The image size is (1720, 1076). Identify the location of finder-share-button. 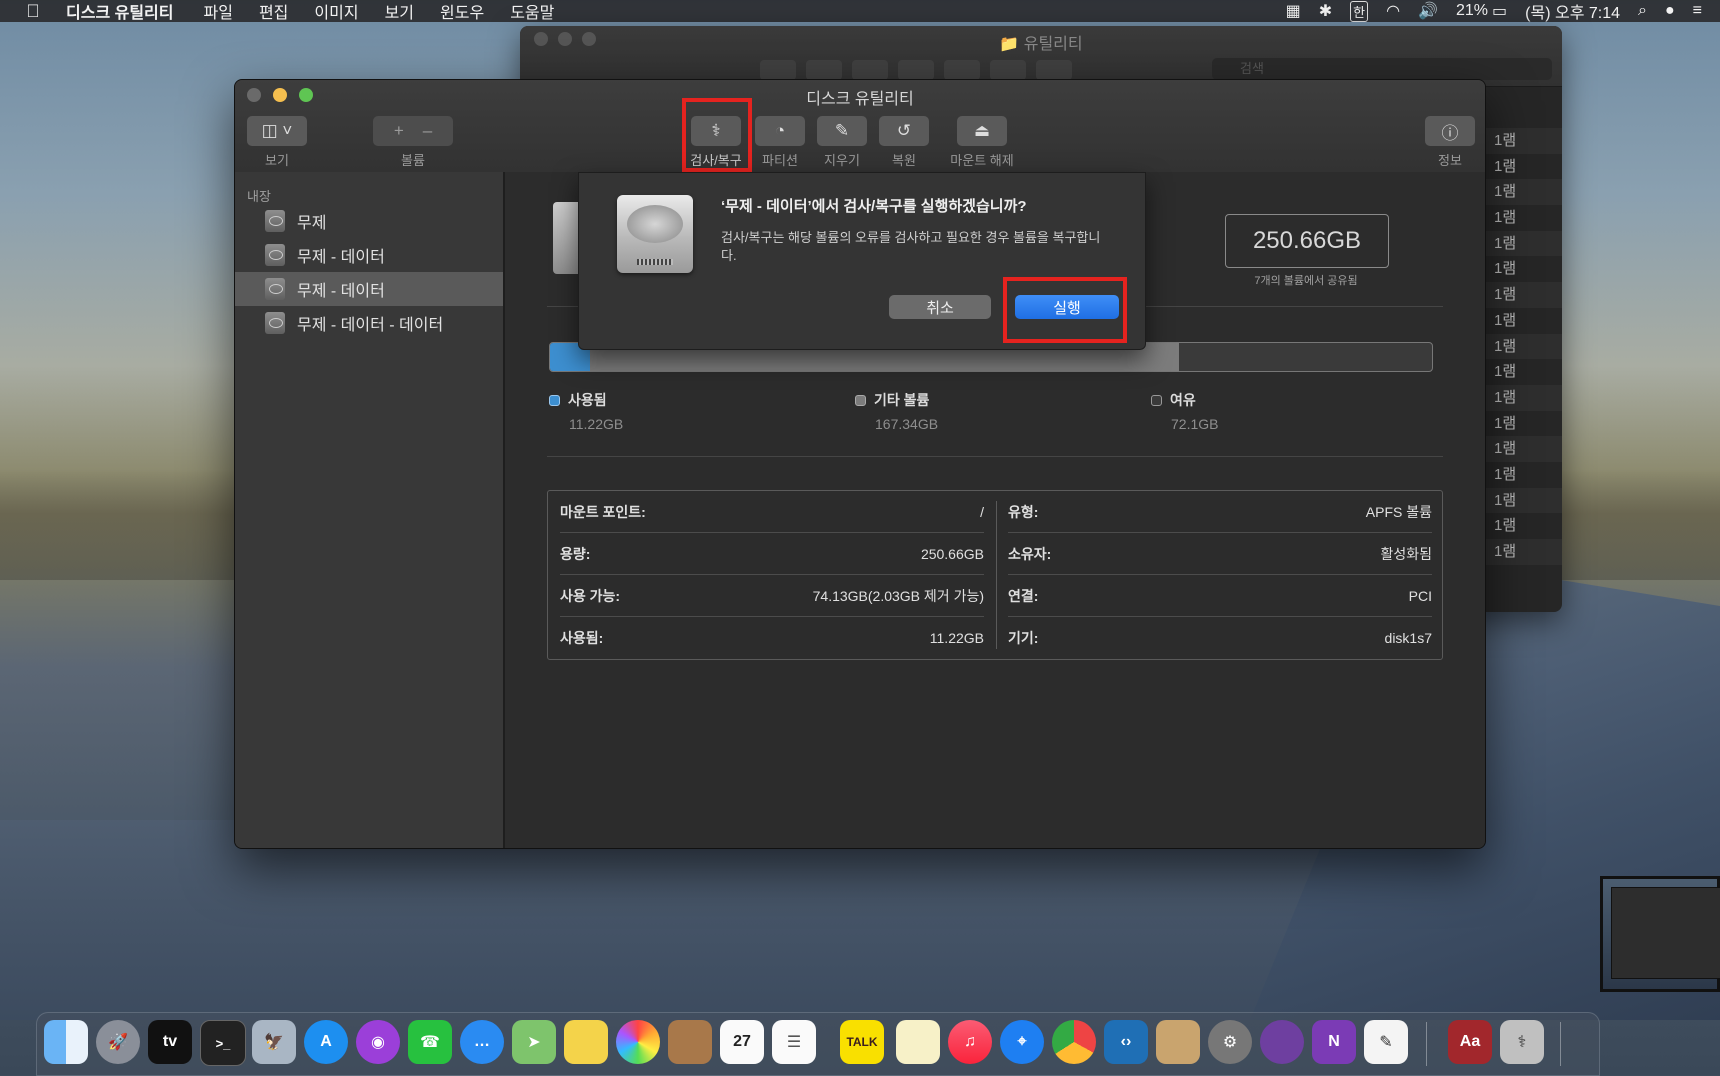
(1054, 70).